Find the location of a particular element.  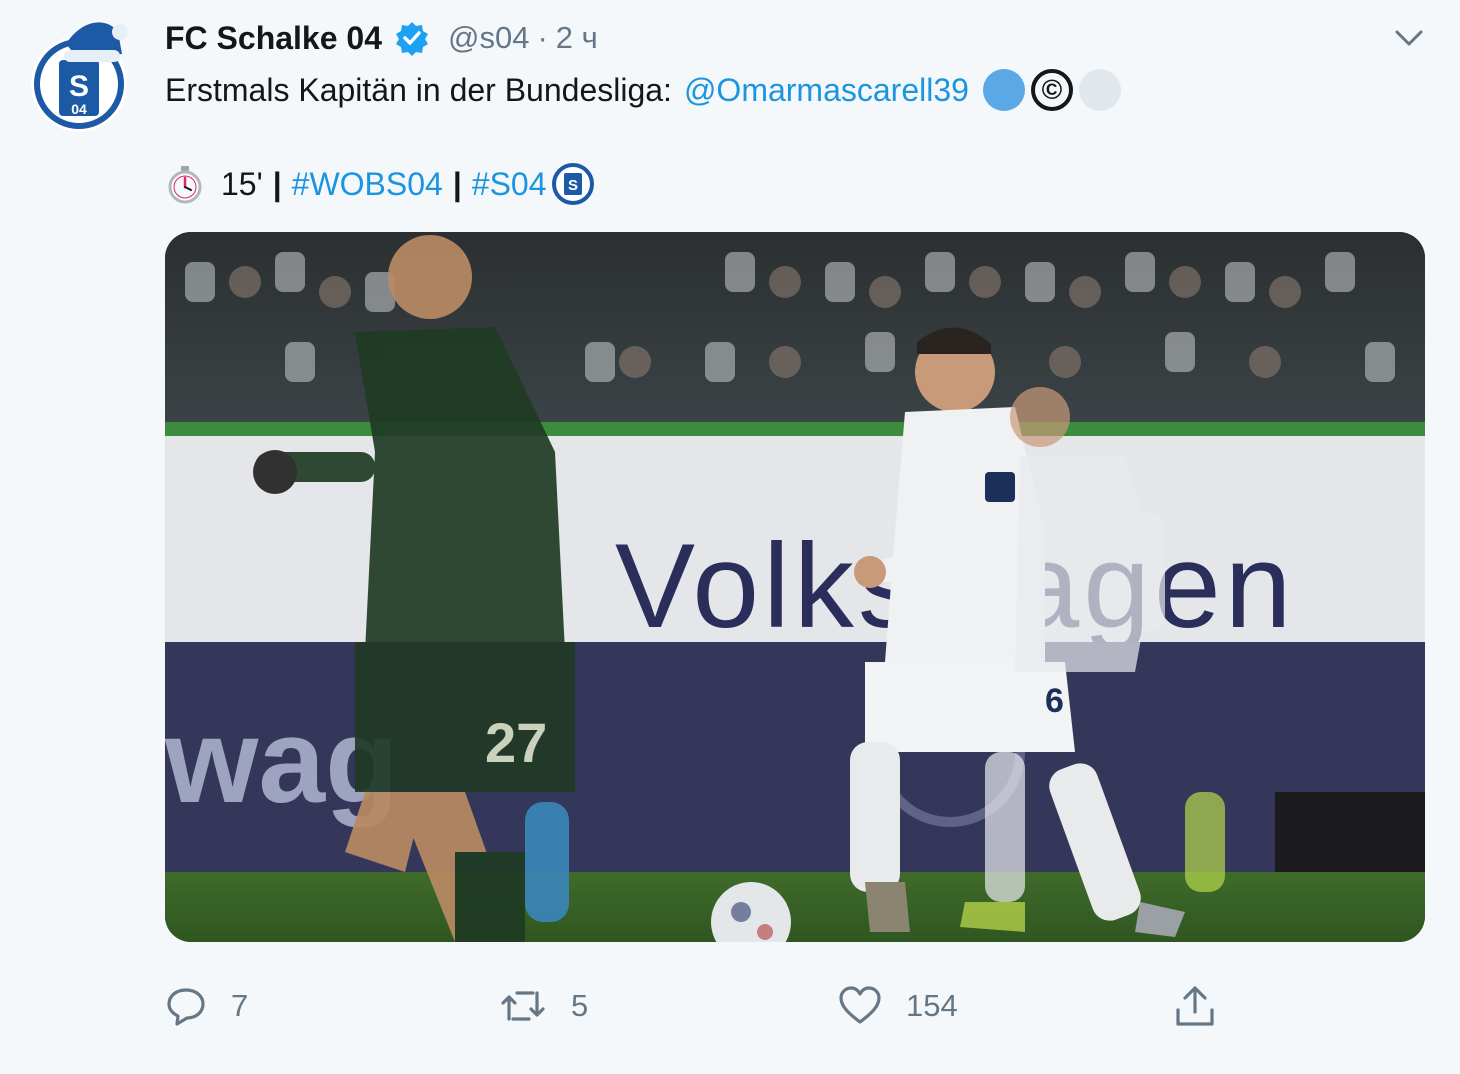

chevron-down-icon is located at coordinates (1409, 37).